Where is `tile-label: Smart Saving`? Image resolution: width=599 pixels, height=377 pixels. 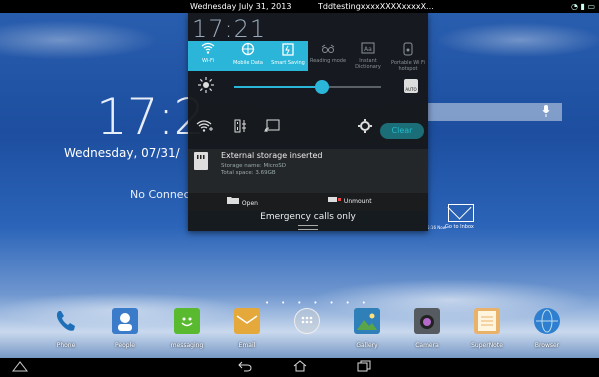
tile-label: Smart Saving is located at coordinates (288, 63).